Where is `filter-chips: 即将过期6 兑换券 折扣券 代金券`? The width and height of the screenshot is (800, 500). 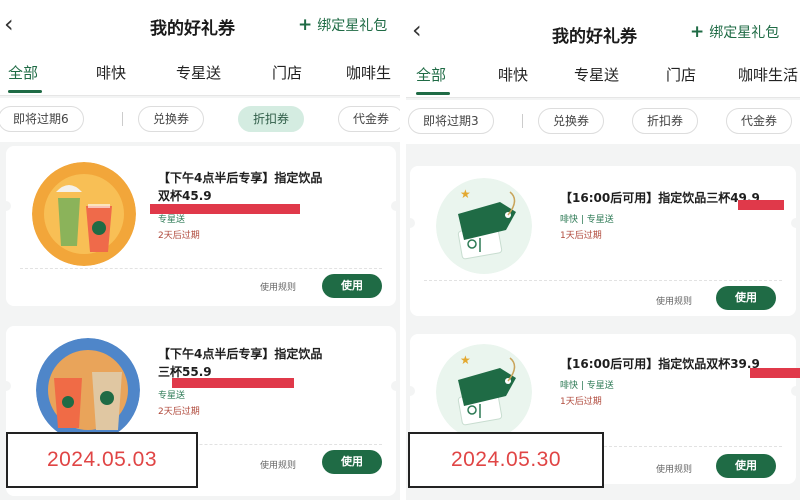 filter-chips: 即将过期6 兑换券 折扣券 代金券 is located at coordinates (200, 120).